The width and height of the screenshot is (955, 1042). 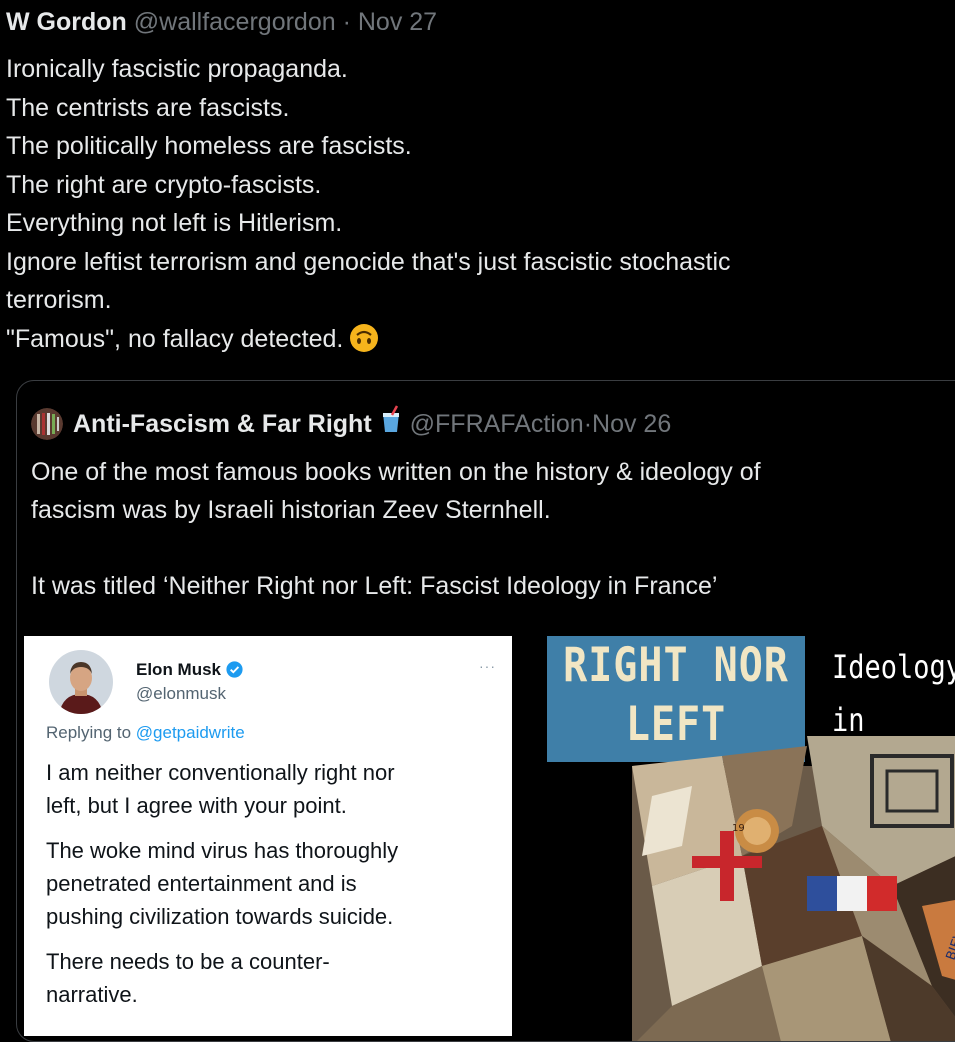 What do you see at coordinates (738, 828) in the screenshot?
I see `svg-text: 19` at bounding box center [738, 828].